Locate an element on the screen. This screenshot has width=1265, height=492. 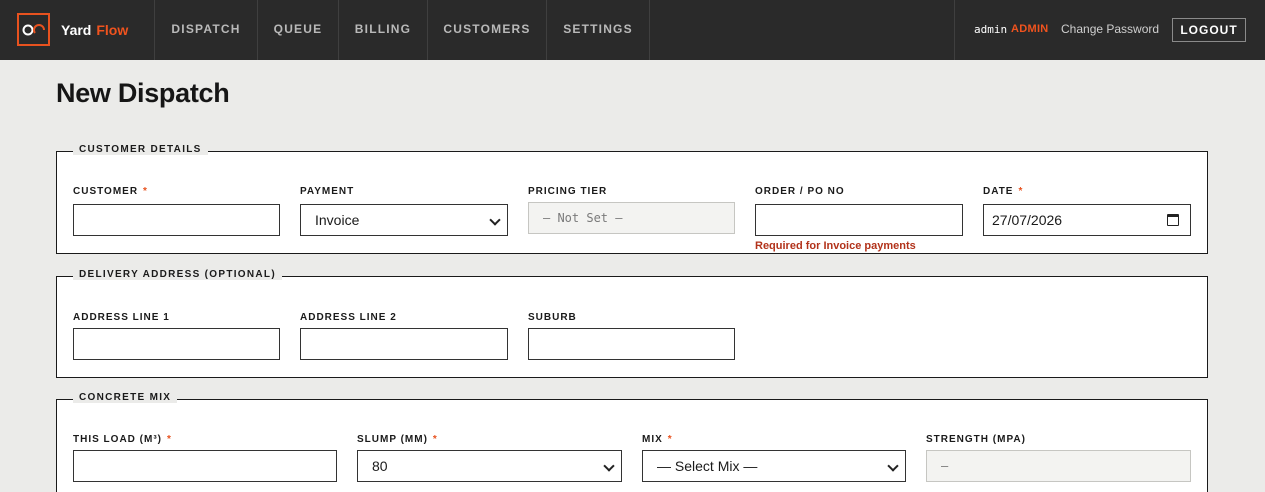
order-po-hint: Required for Invoice payments is located at coordinates (835, 246).